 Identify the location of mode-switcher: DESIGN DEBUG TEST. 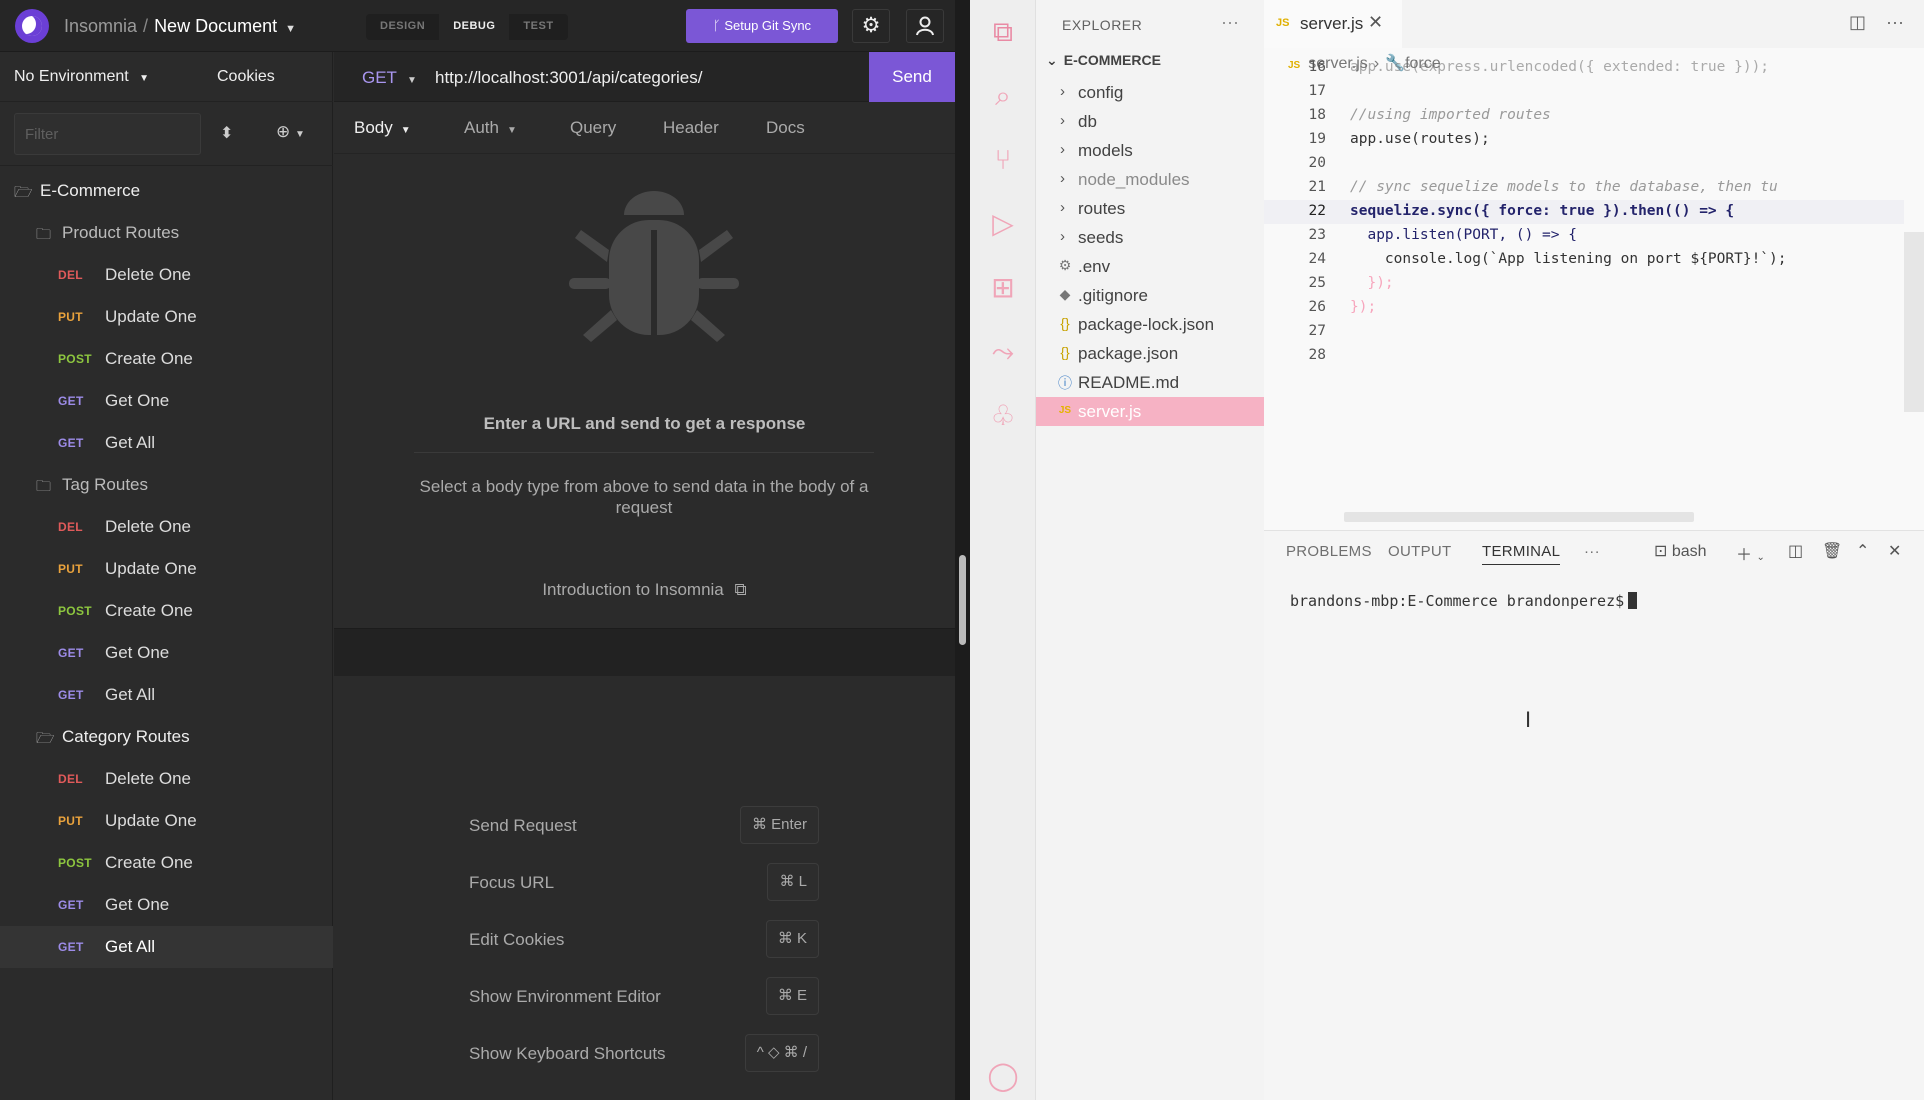
(467, 27).